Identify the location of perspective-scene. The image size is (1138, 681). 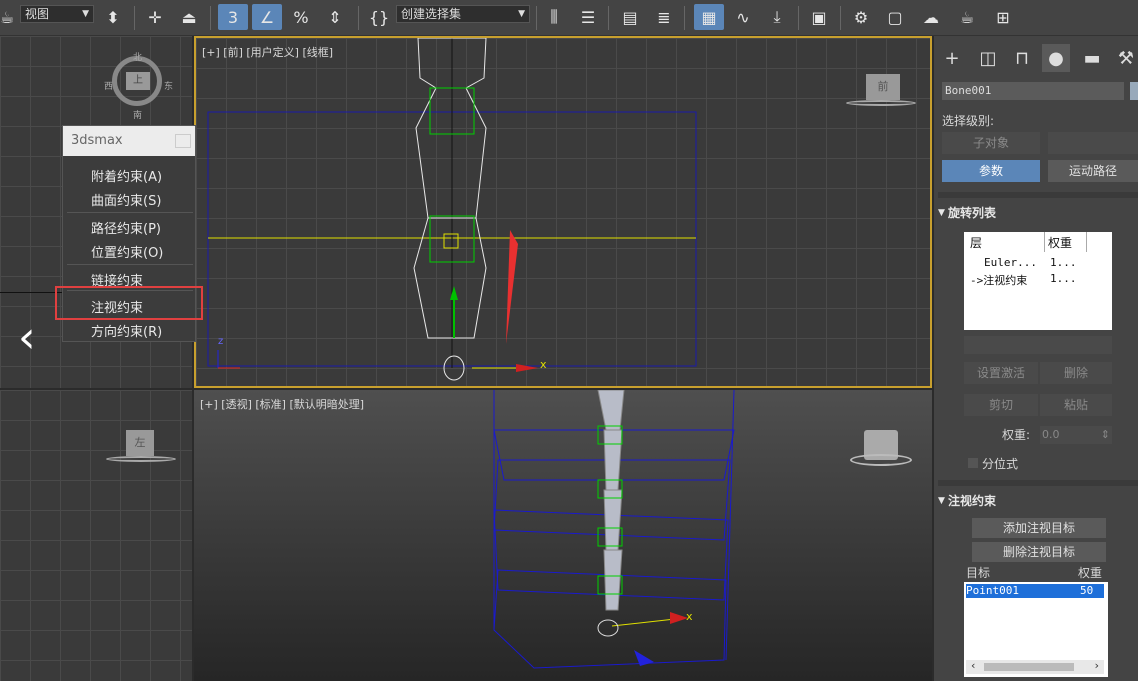
(614, 529).